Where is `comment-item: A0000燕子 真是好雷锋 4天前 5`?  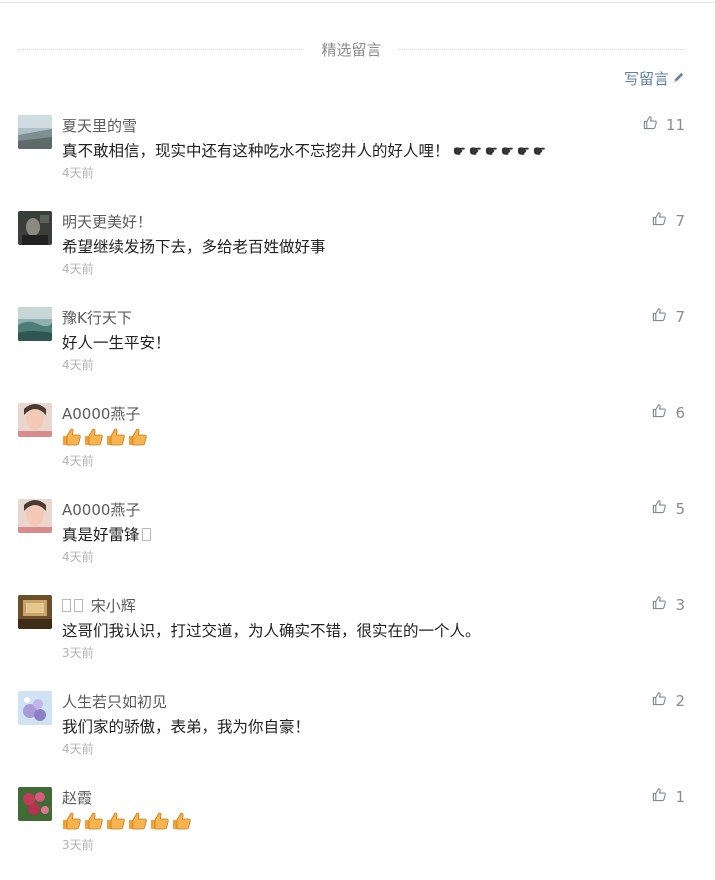 comment-item: A0000燕子 真是好雷锋 4天前 5 is located at coordinates (357, 544).